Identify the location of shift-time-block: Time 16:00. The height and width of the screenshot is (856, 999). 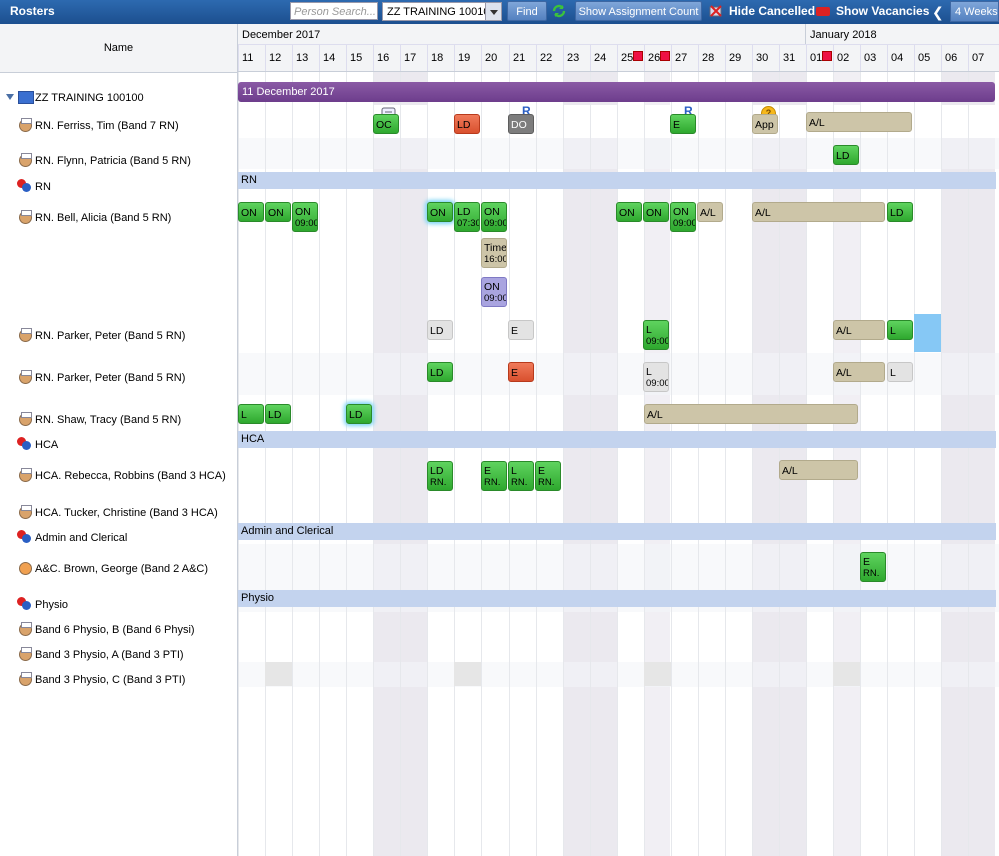
(494, 253).